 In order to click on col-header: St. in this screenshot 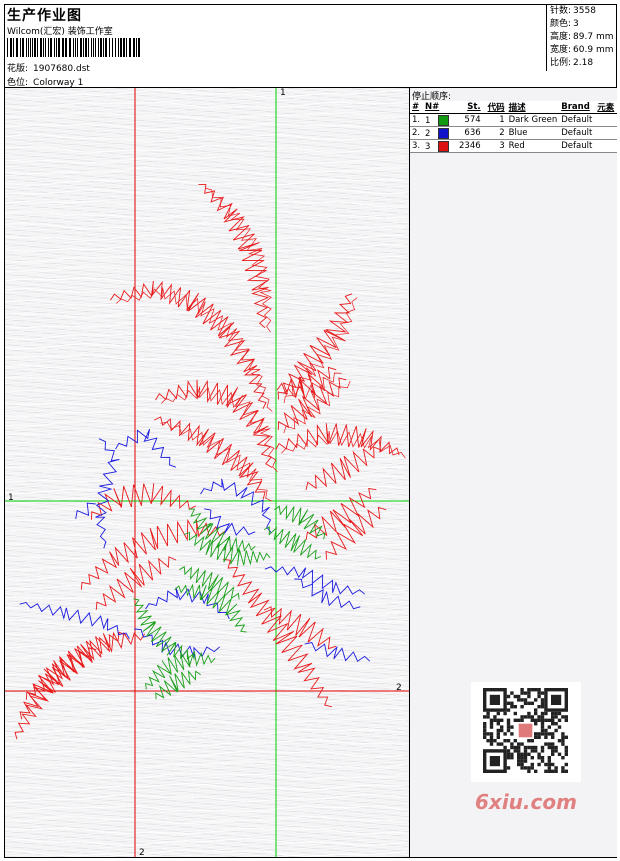, I will do `click(474, 107)`.